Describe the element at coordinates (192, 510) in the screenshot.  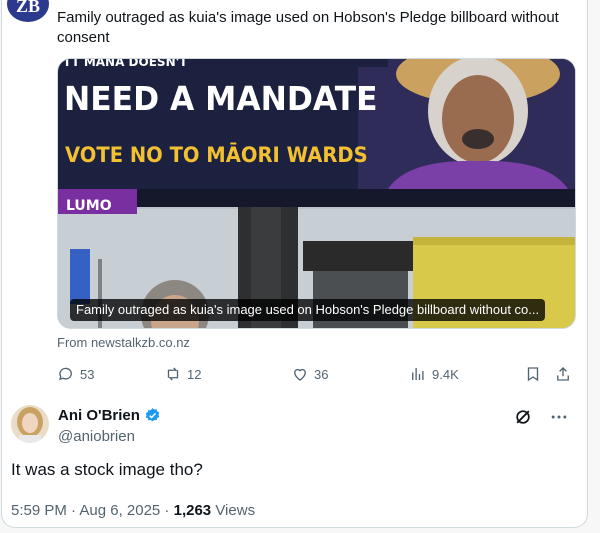
I see `view-count: 1,263` at that location.